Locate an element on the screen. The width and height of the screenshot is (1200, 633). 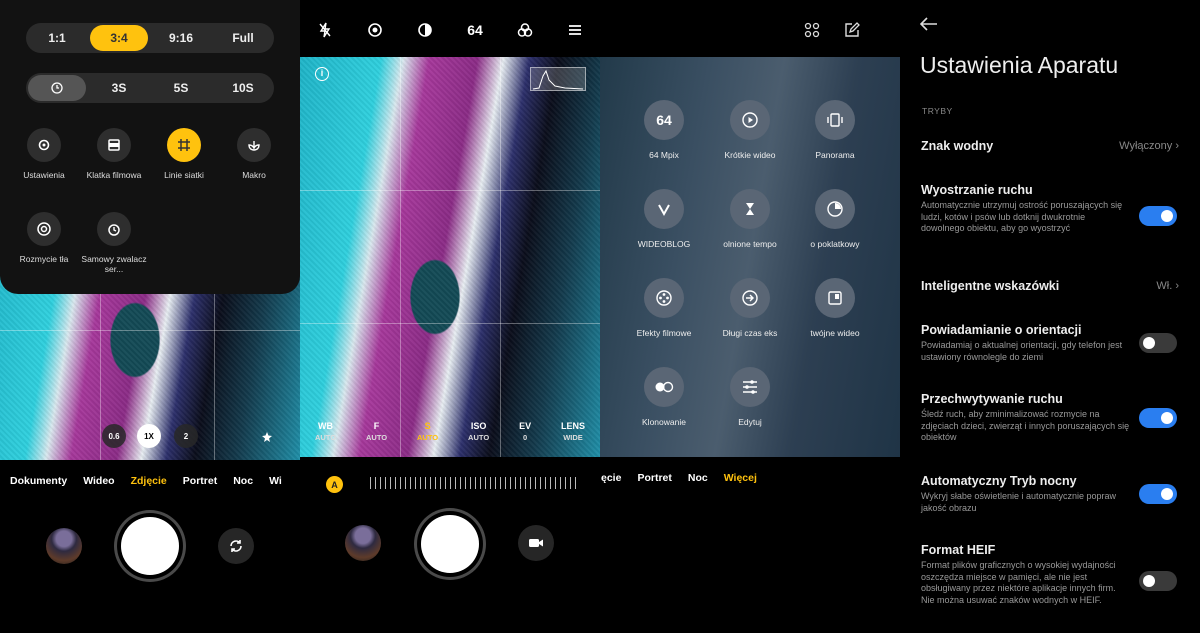
shutter-speed-slider is located at coordinates (475, 483).